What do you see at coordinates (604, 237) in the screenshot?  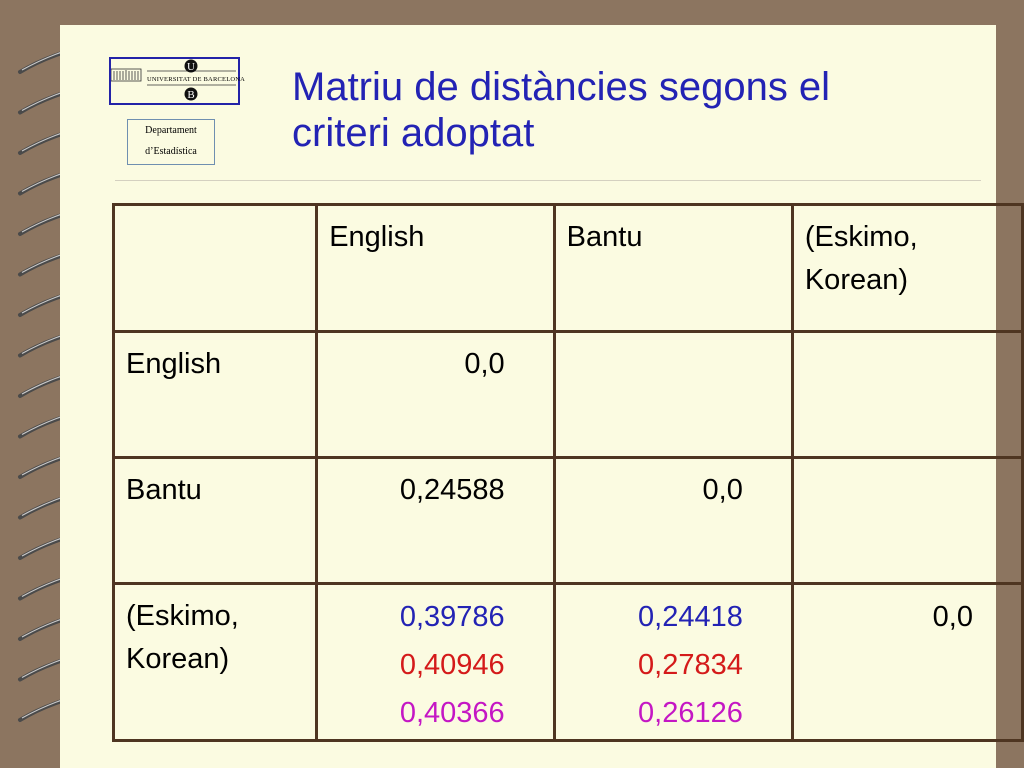 I see `header-bantu-label: Bantu` at bounding box center [604, 237].